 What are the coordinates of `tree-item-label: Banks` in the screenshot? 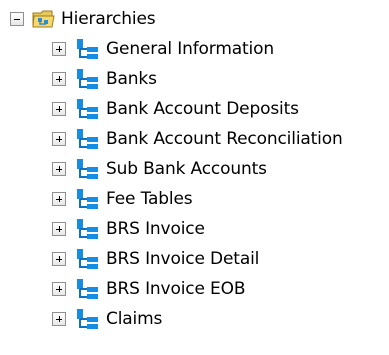 It's located at (131, 79).